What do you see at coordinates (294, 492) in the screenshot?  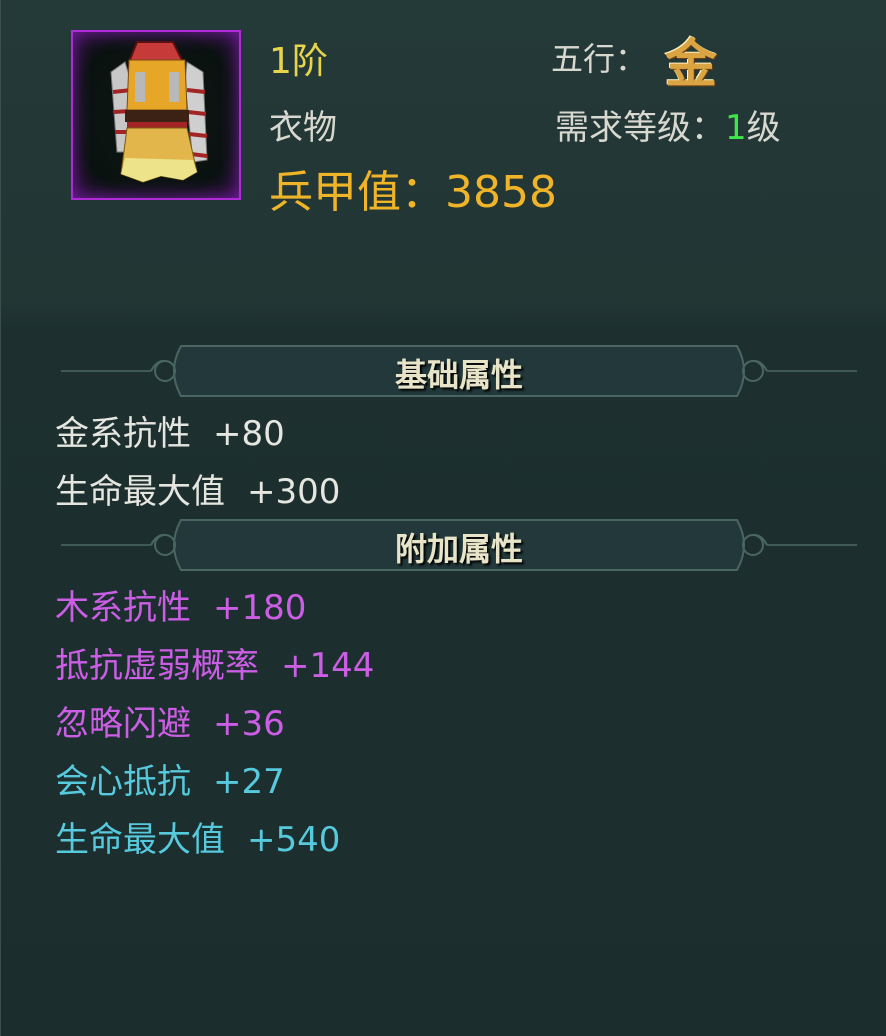 I see `stat-value: +300` at bounding box center [294, 492].